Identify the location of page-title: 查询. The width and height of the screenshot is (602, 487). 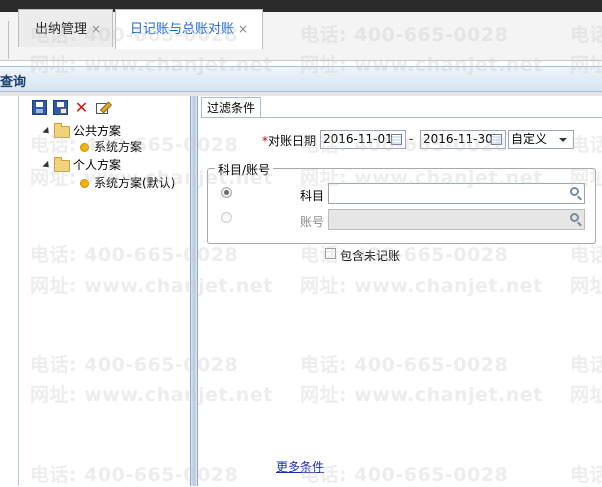
(13, 82).